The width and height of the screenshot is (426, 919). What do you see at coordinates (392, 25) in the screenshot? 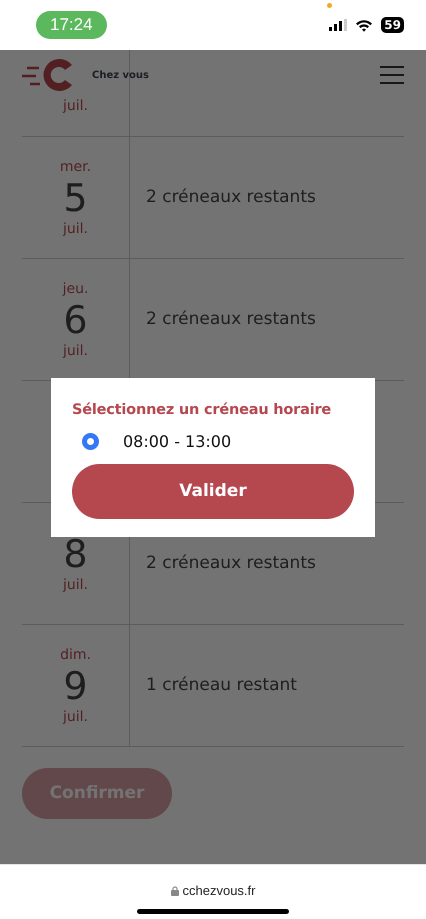
I see `battery-level: 59` at bounding box center [392, 25].